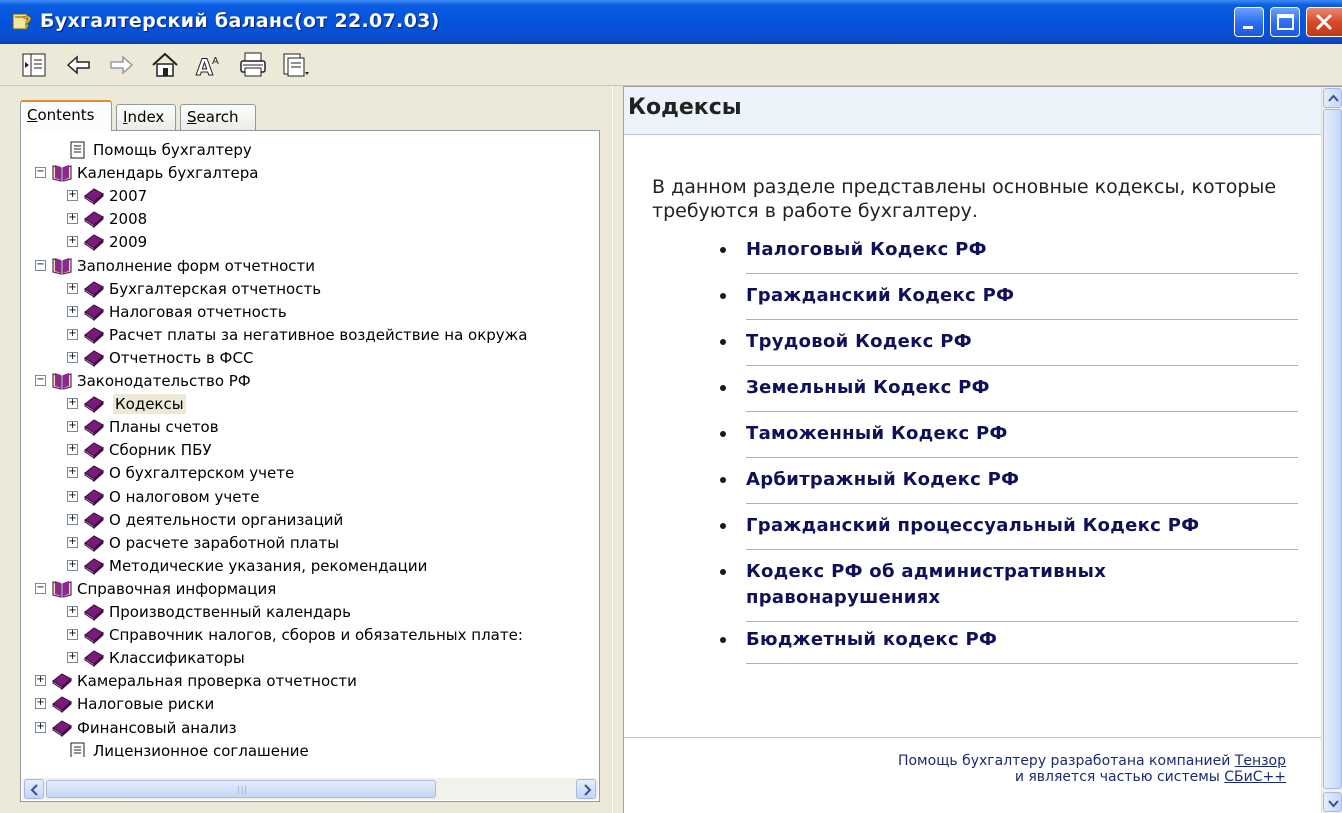  I want to click on tree-node-label: 2008, so click(128, 219).